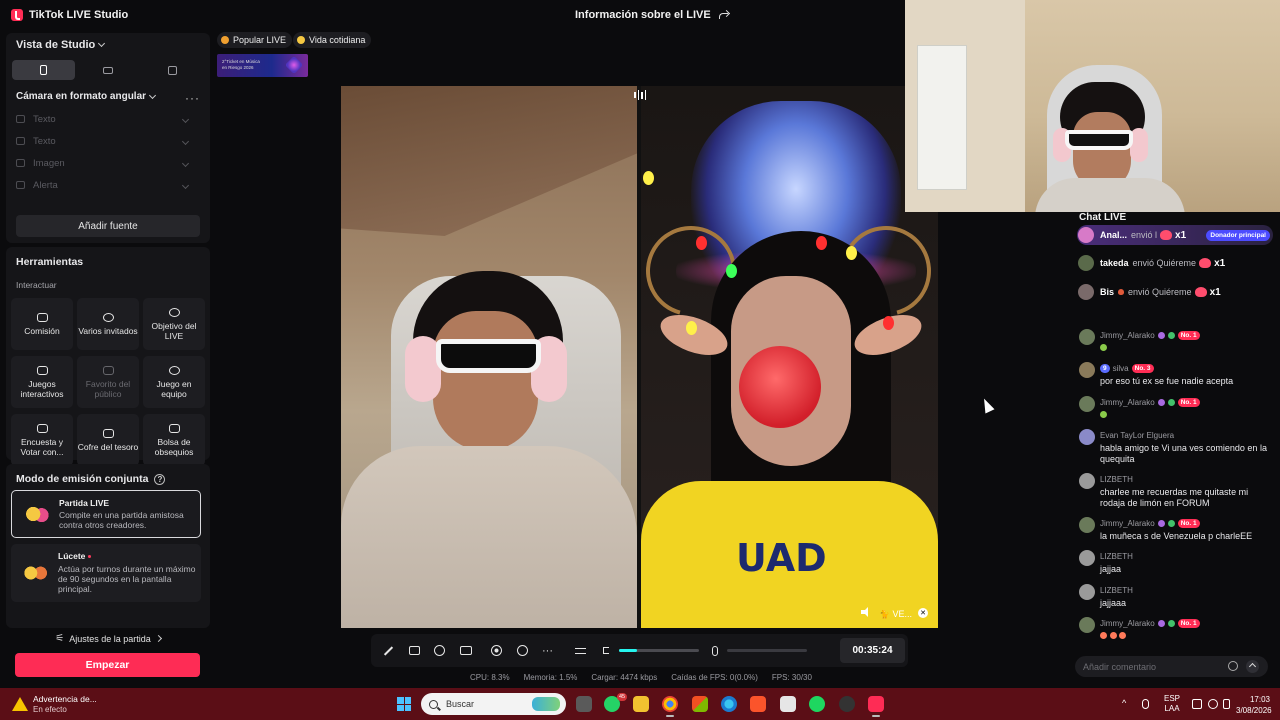  I want to click on obs-icon, so click(847, 704).